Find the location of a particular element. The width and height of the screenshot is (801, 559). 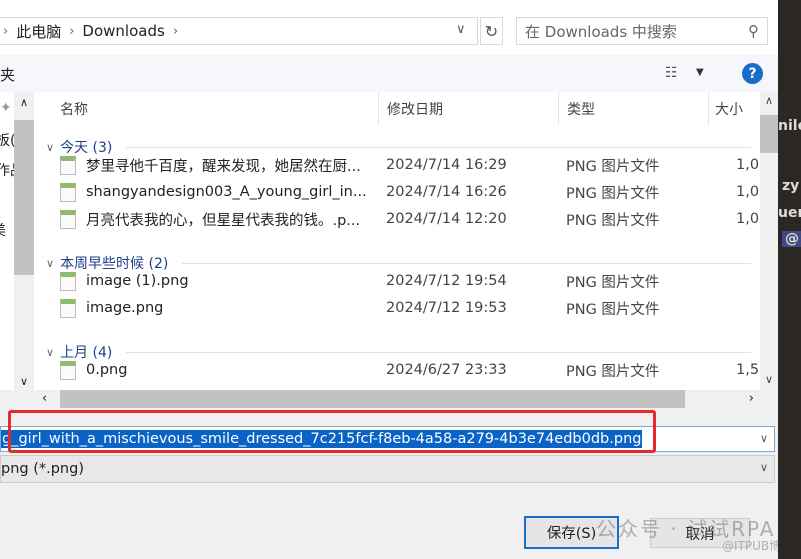

sort-desc-icon: ∨ is located at coordinates (462, 93).